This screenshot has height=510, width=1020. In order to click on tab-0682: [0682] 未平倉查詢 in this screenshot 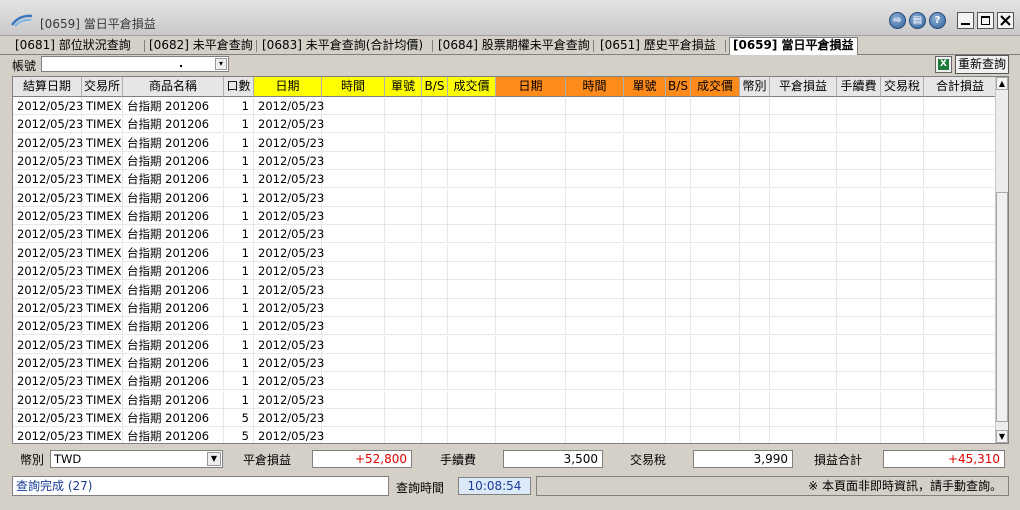, I will do `click(201, 46)`.